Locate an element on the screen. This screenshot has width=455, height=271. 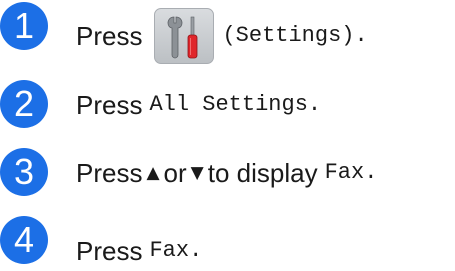
or-label: or is located at coordinates (175, 173).